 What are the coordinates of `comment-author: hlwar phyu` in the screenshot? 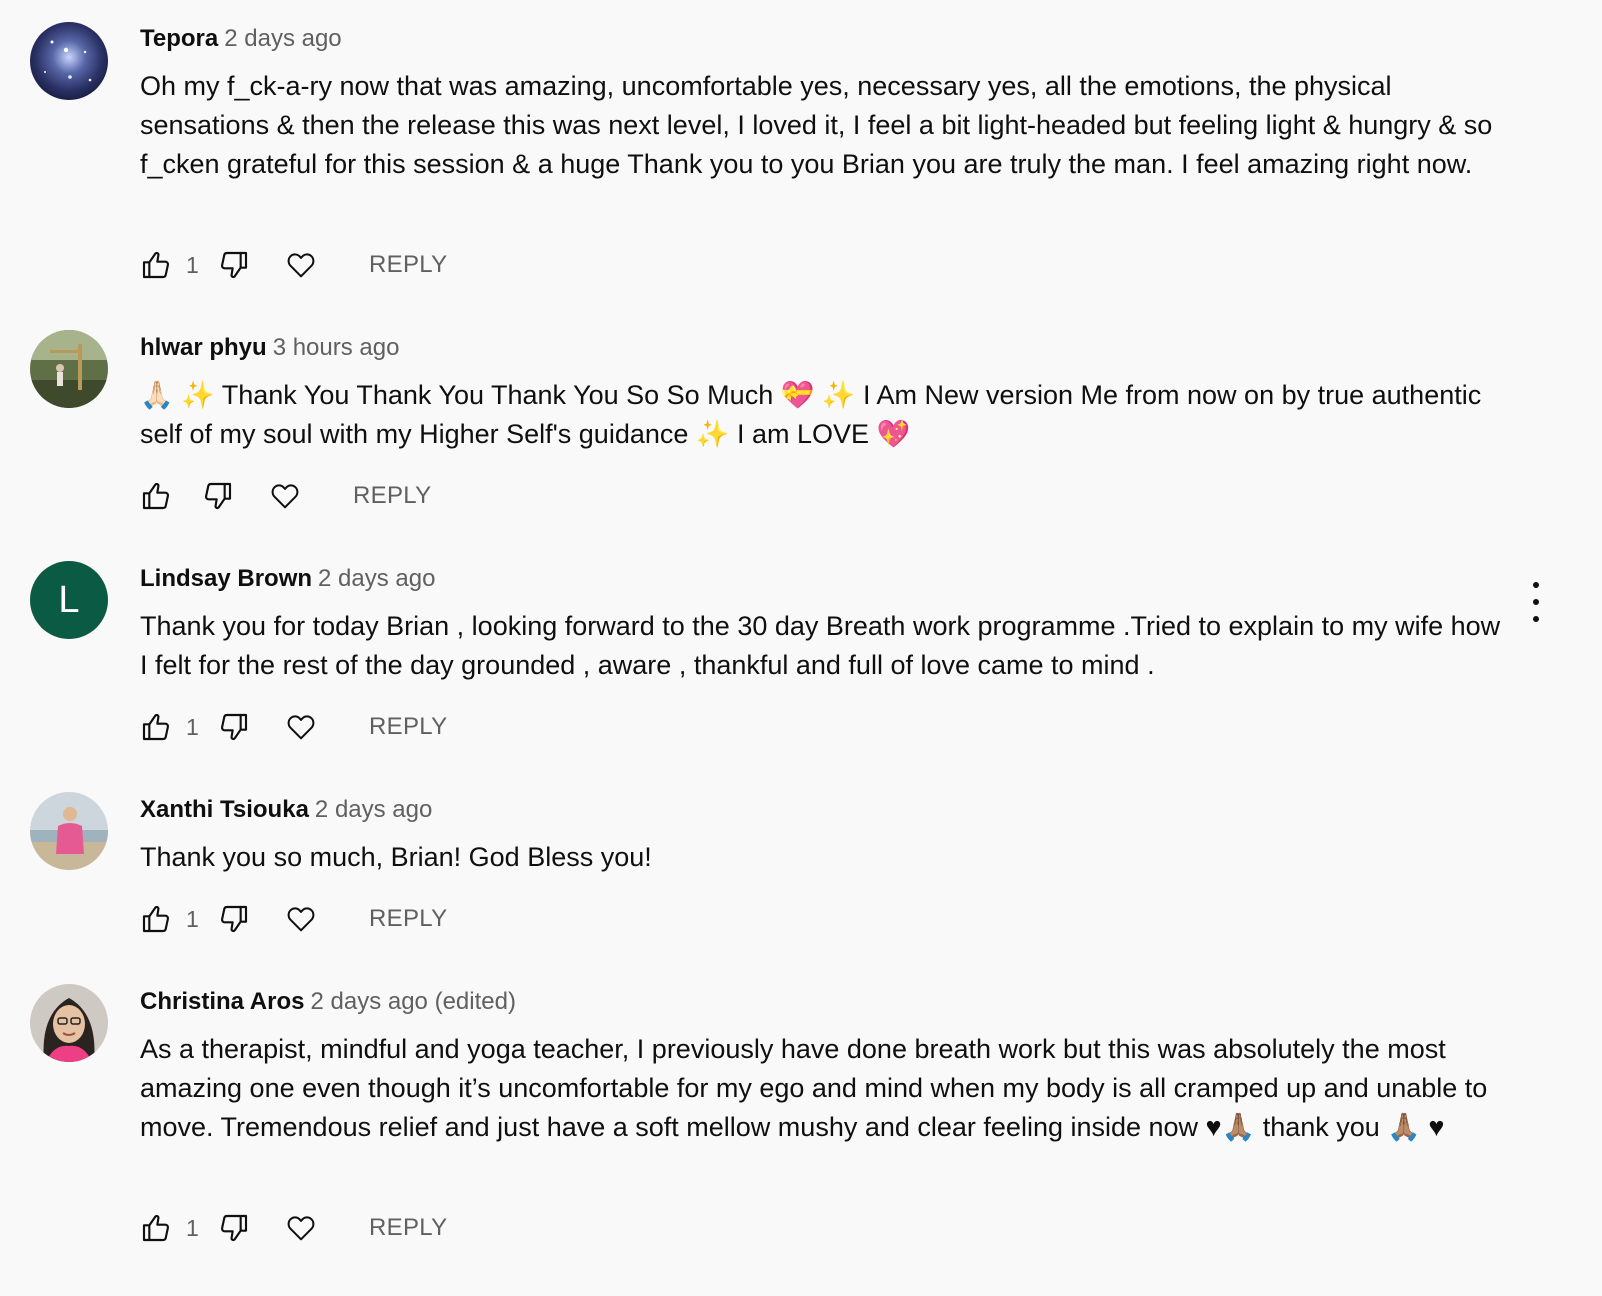 It's located at (203, 347).